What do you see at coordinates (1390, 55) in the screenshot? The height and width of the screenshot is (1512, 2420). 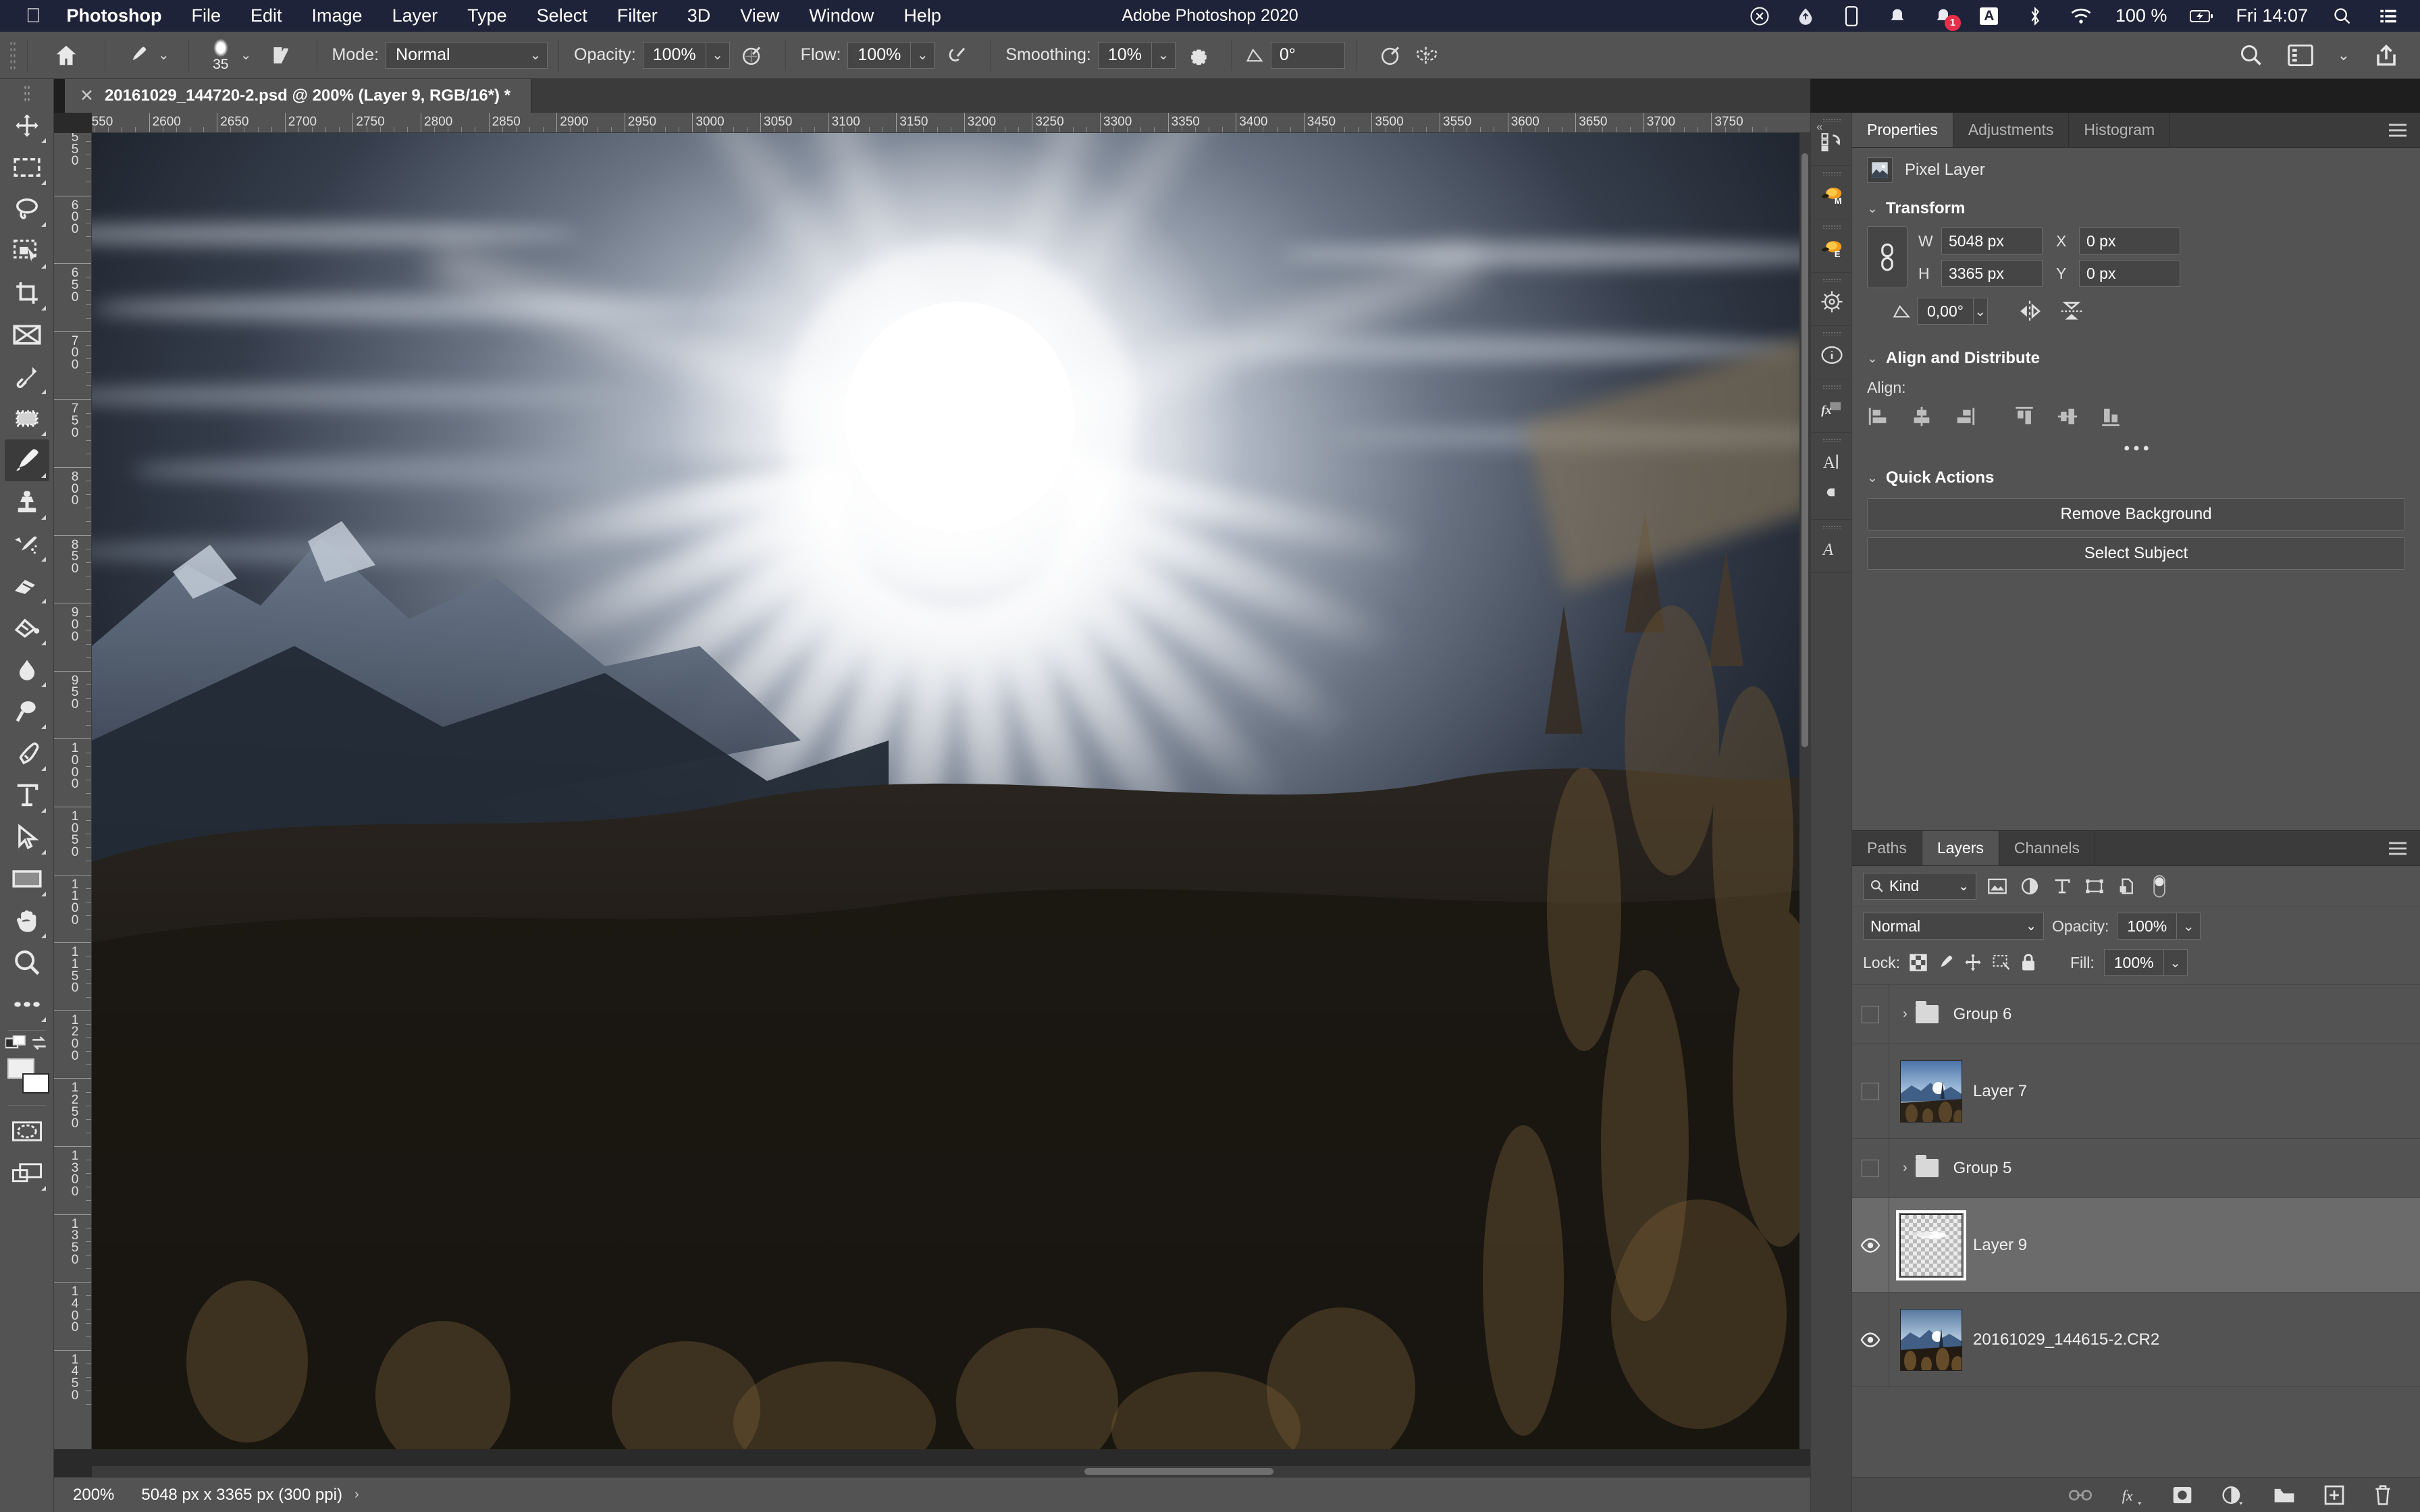 I see `pressure-size-icon` at bounding box center [1390, 55].